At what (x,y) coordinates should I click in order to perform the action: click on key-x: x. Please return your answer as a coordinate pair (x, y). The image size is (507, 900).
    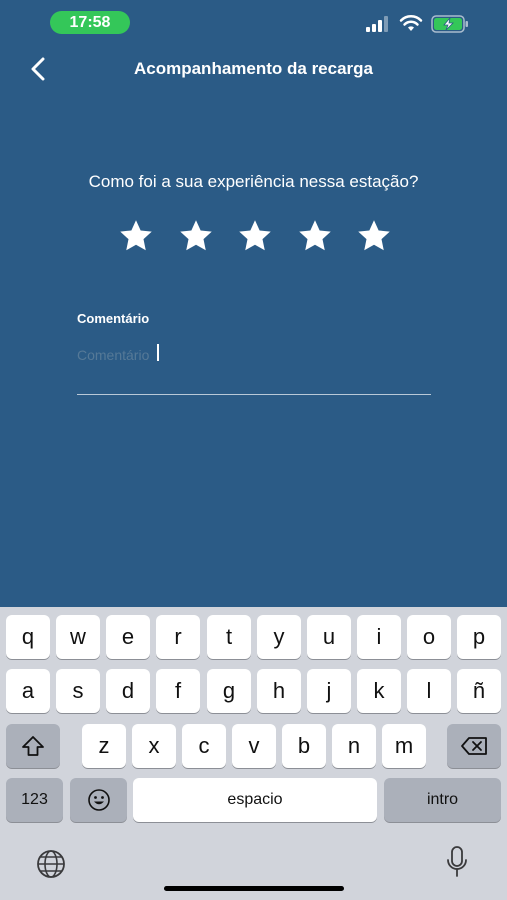
    Looking at the image, I should click on (154, 746).